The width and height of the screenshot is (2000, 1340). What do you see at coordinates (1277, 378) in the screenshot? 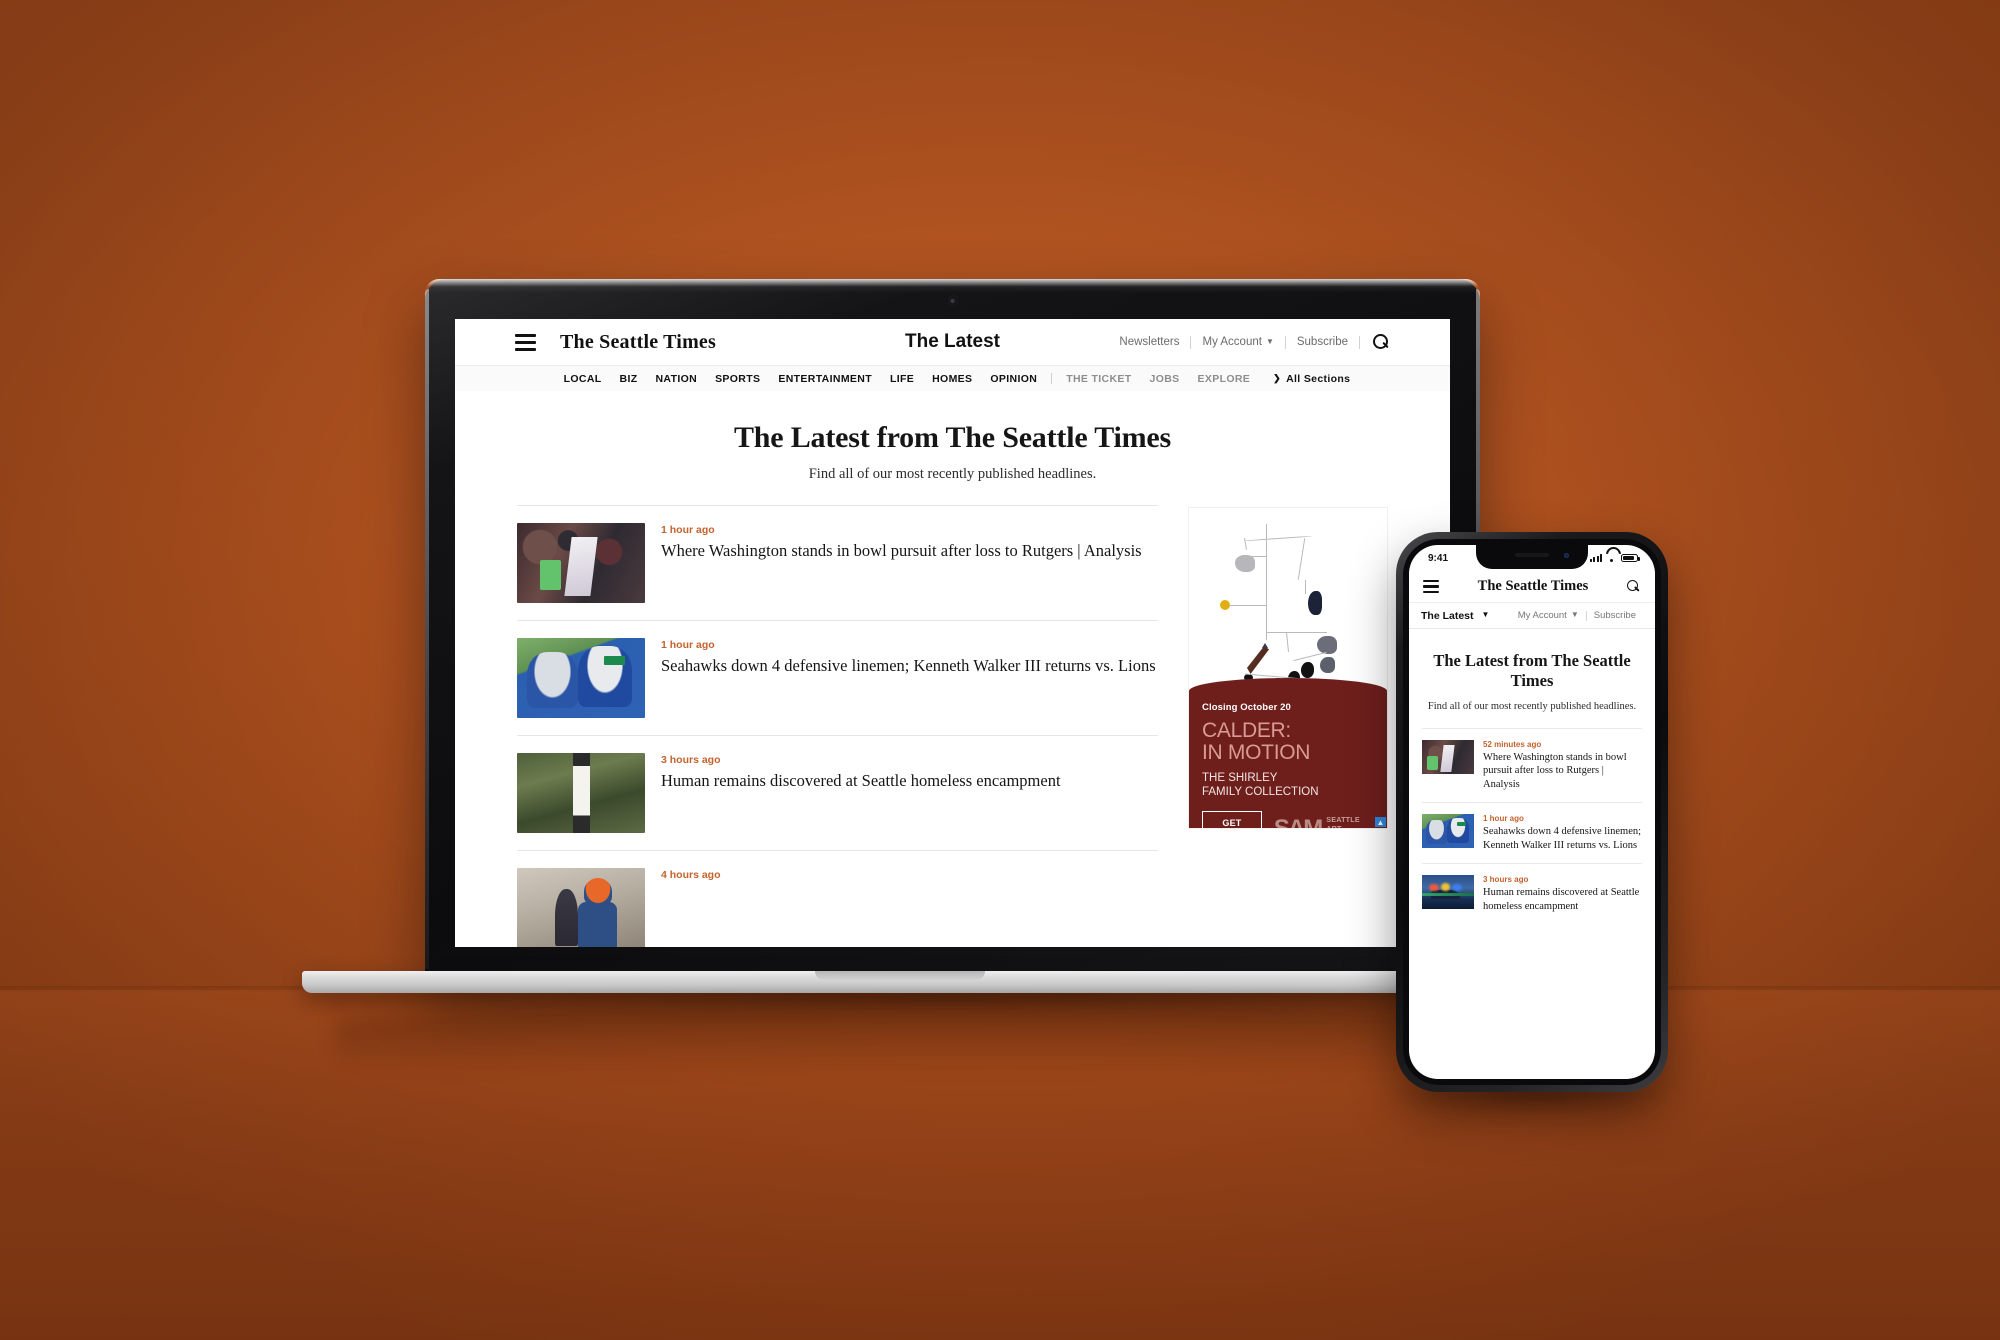
I see `chevron-down-icon: ❯` at bounding box center [1277, 378].